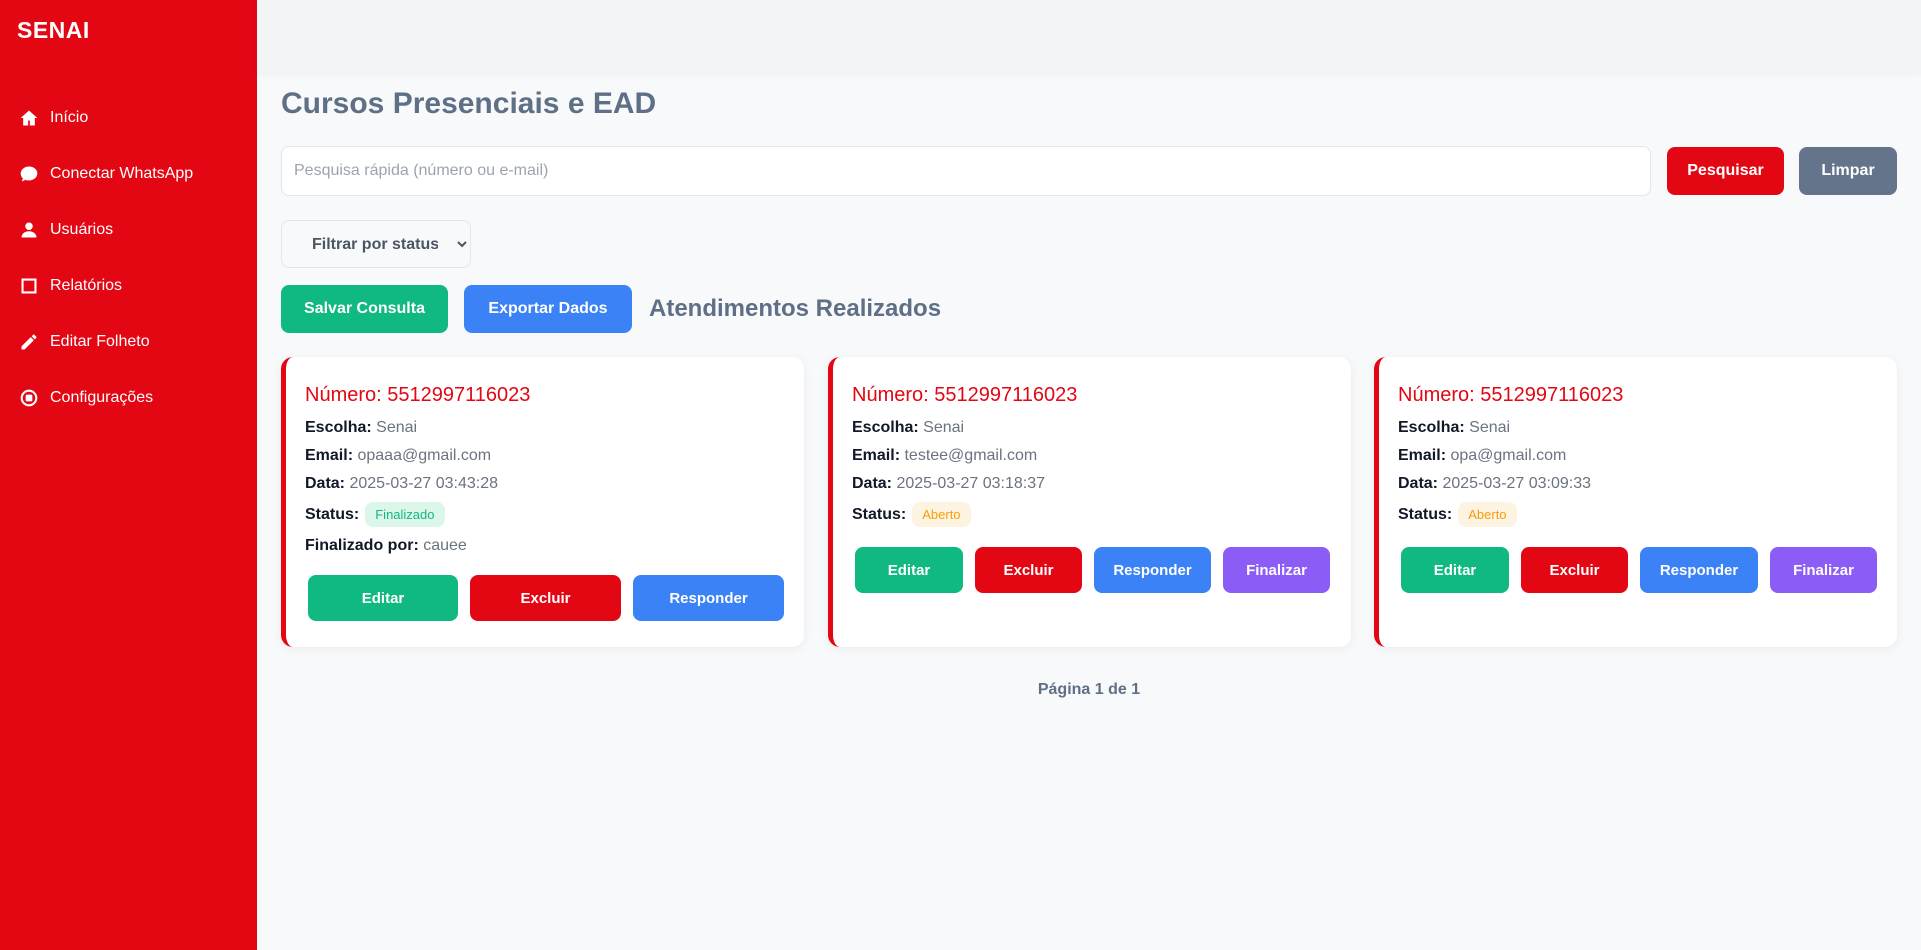  I want to click on sidebar-item-configuracoes: Configurações, so click(128, 398).